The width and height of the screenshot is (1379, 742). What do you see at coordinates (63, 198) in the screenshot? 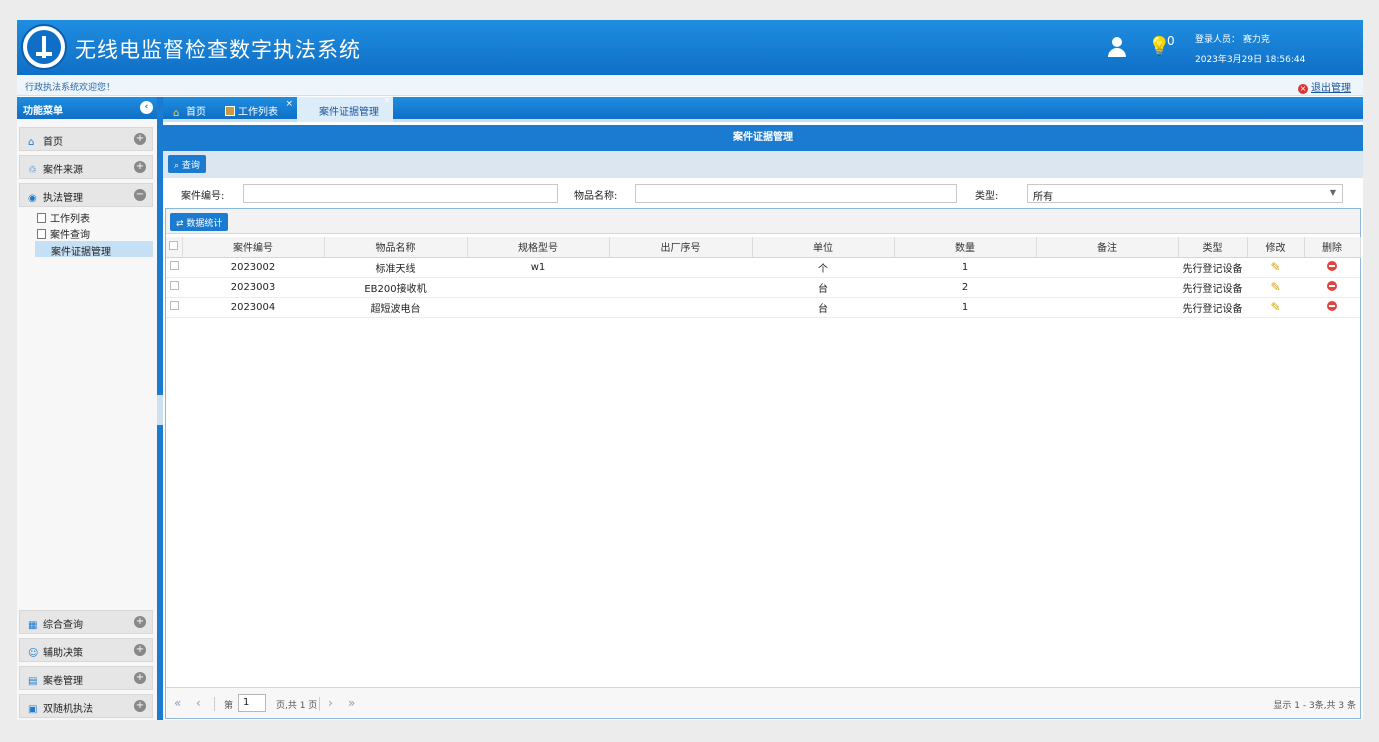
I see `sidebar-item-label: 执法管理` at bounding box center [63, 198].